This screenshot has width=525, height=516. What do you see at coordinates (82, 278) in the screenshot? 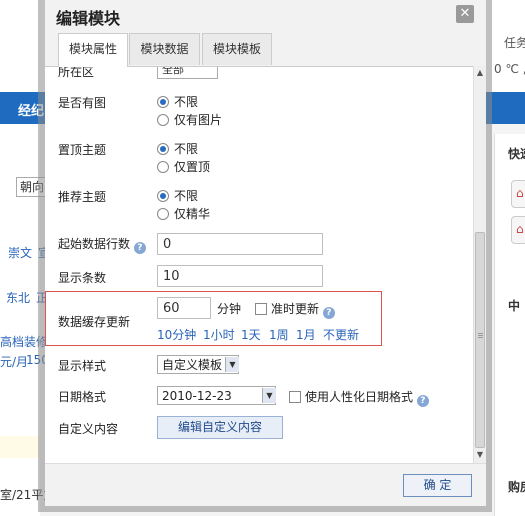
I see `row-label-display-count: 显示条数` at bounding box center [82, 278].